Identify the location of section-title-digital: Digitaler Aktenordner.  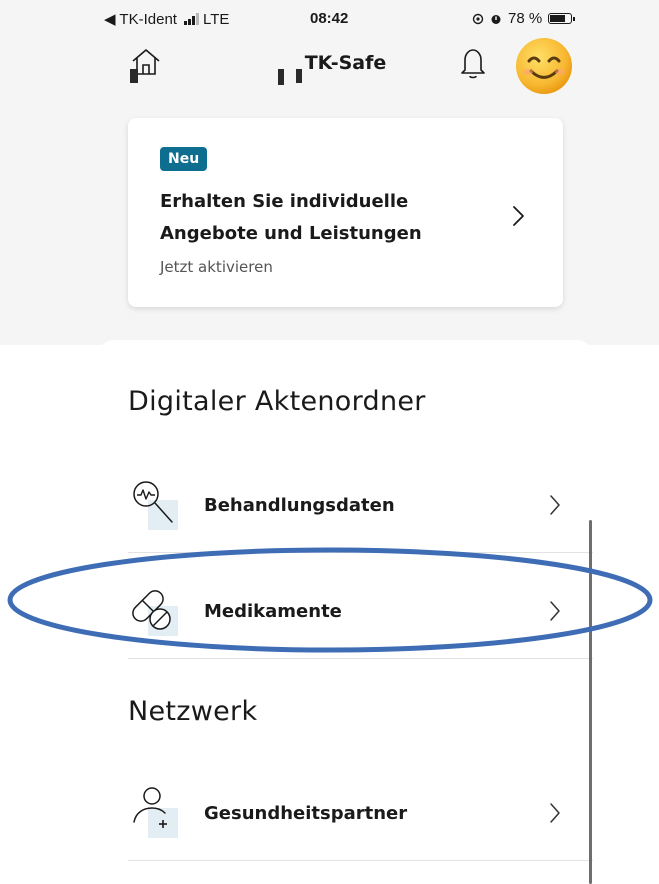
(277, 401).